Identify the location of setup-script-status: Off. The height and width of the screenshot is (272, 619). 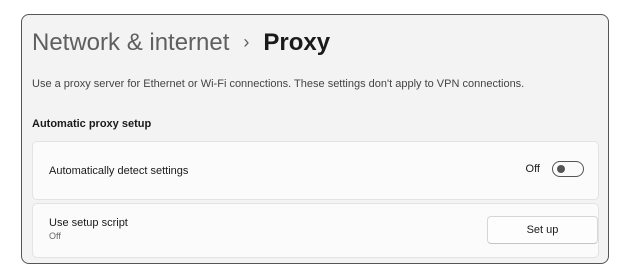
(55, 236).